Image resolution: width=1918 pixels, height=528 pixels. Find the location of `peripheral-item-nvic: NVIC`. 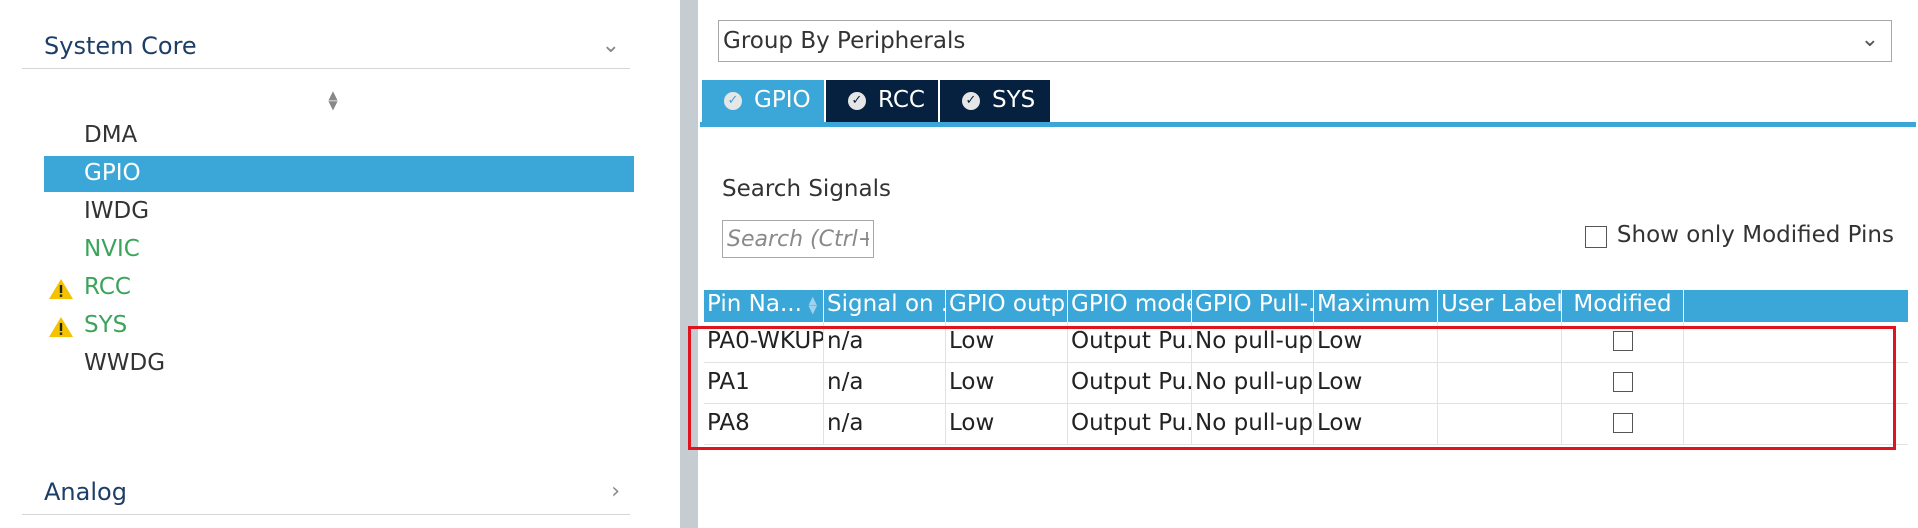

peripheral-item-nvic: NVIC is located at coordinates (339, 250).